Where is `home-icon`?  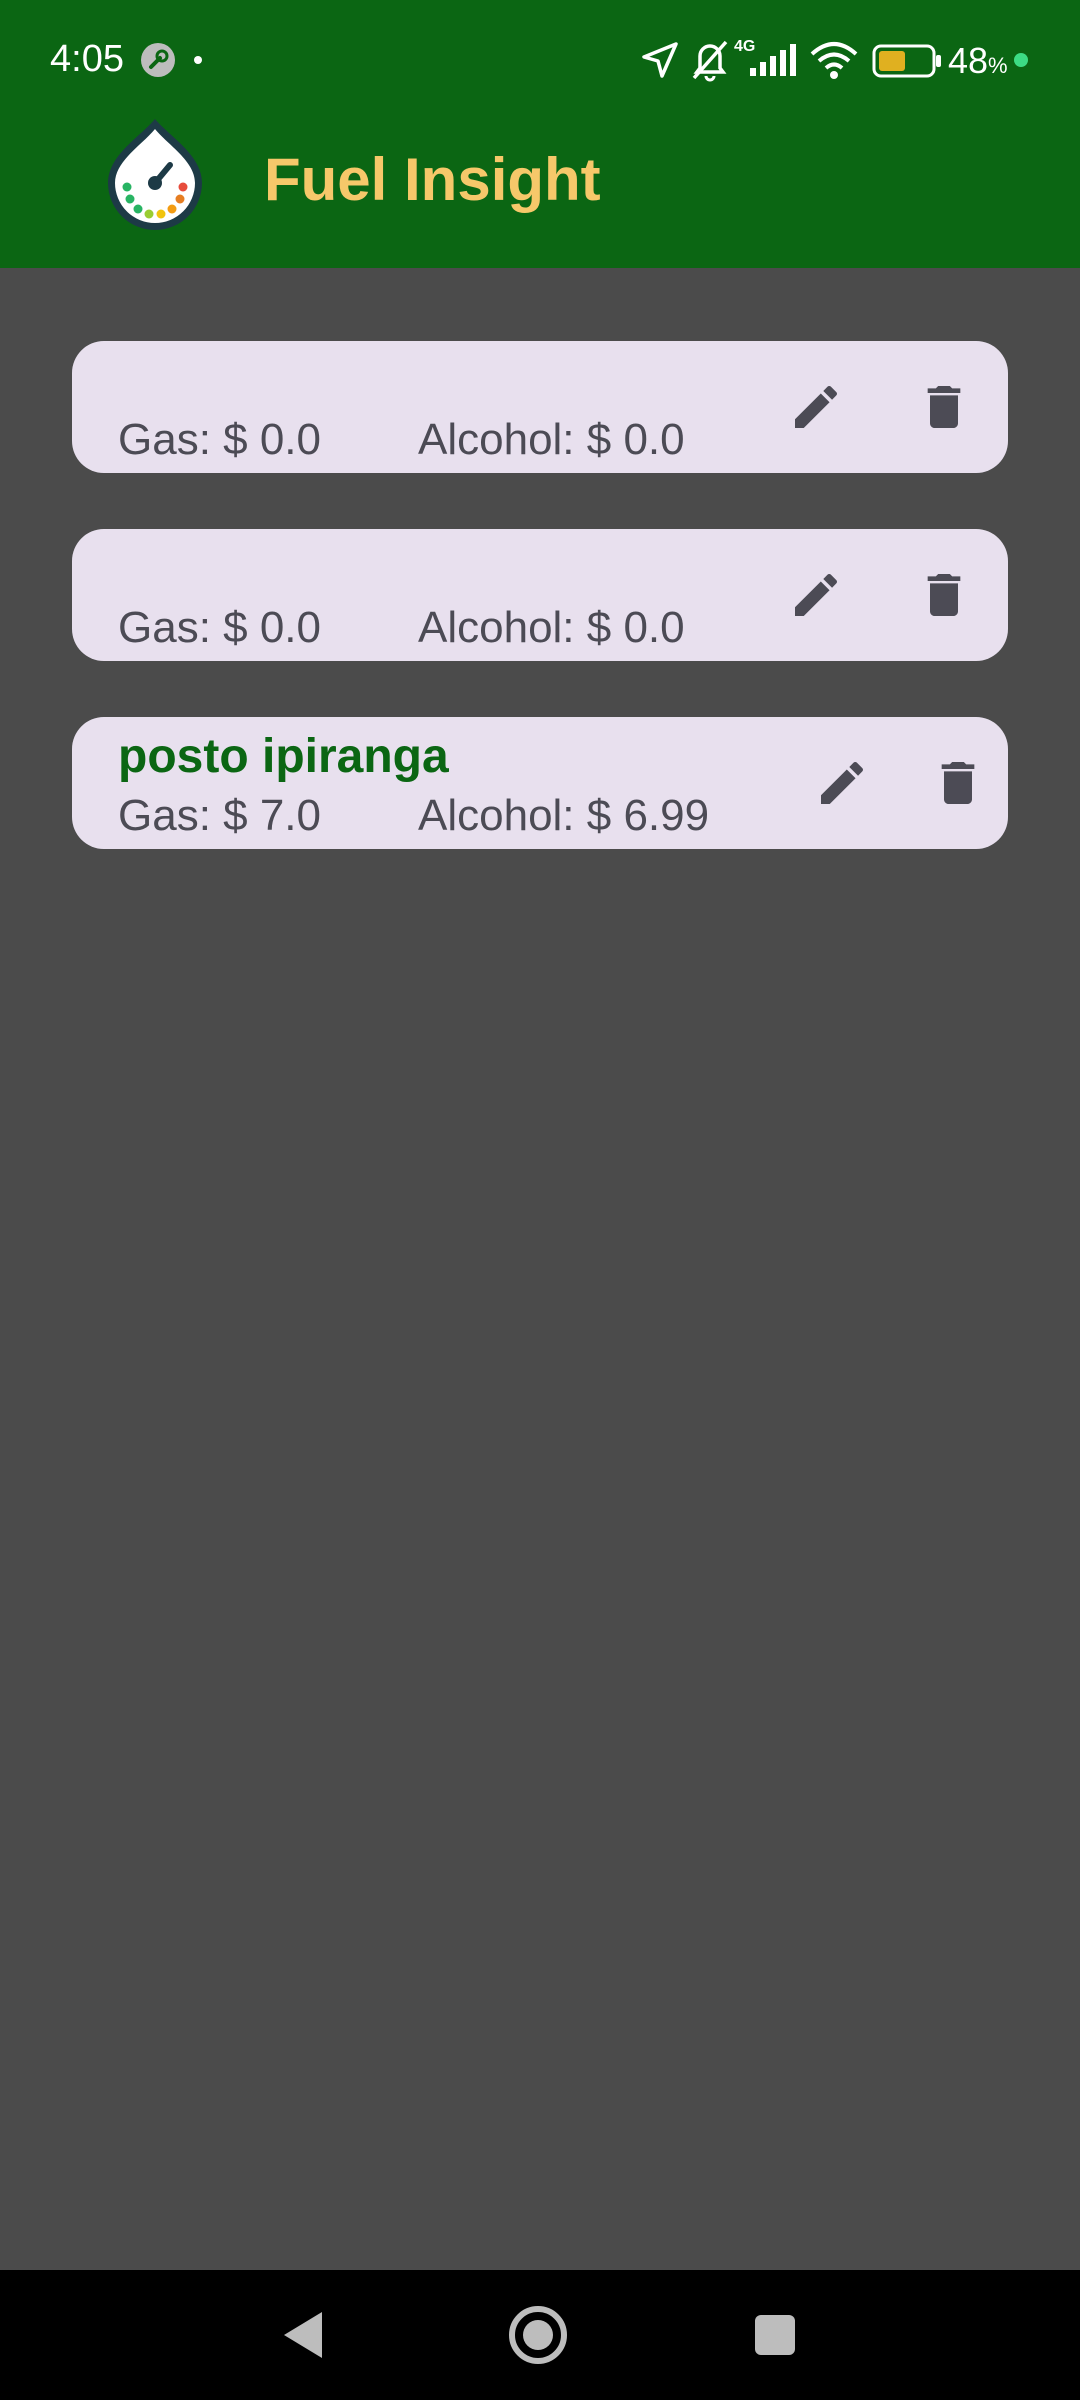 home-icon is located at coordinates (538, 2335).